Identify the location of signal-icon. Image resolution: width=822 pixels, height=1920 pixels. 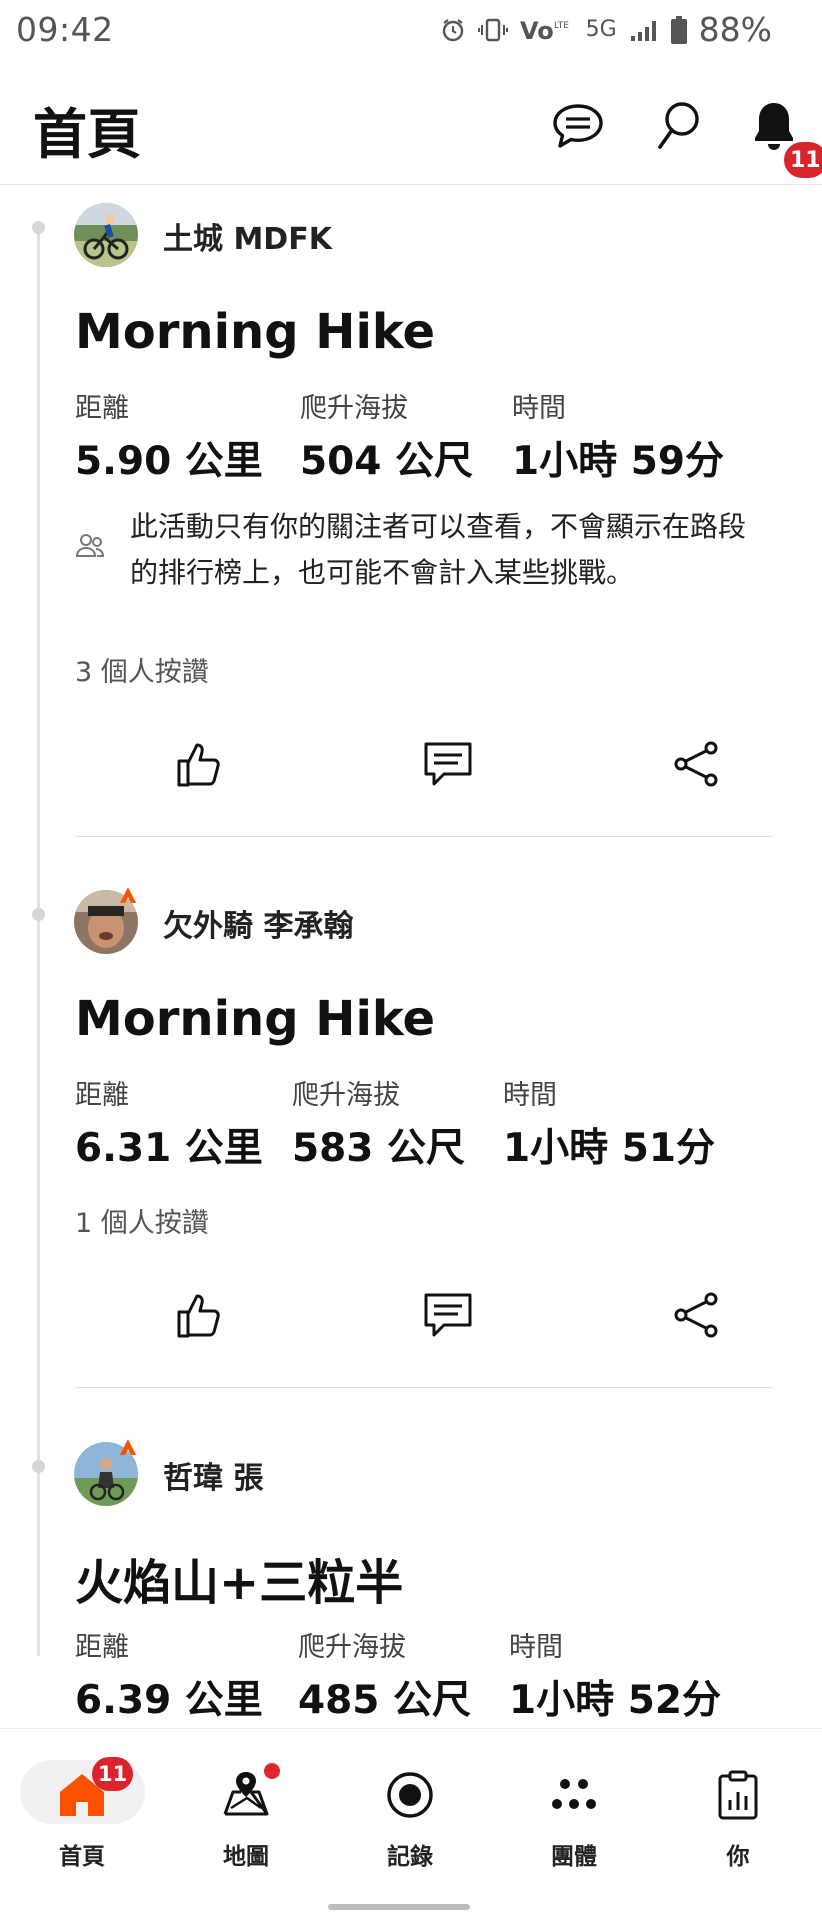
(644, 30).